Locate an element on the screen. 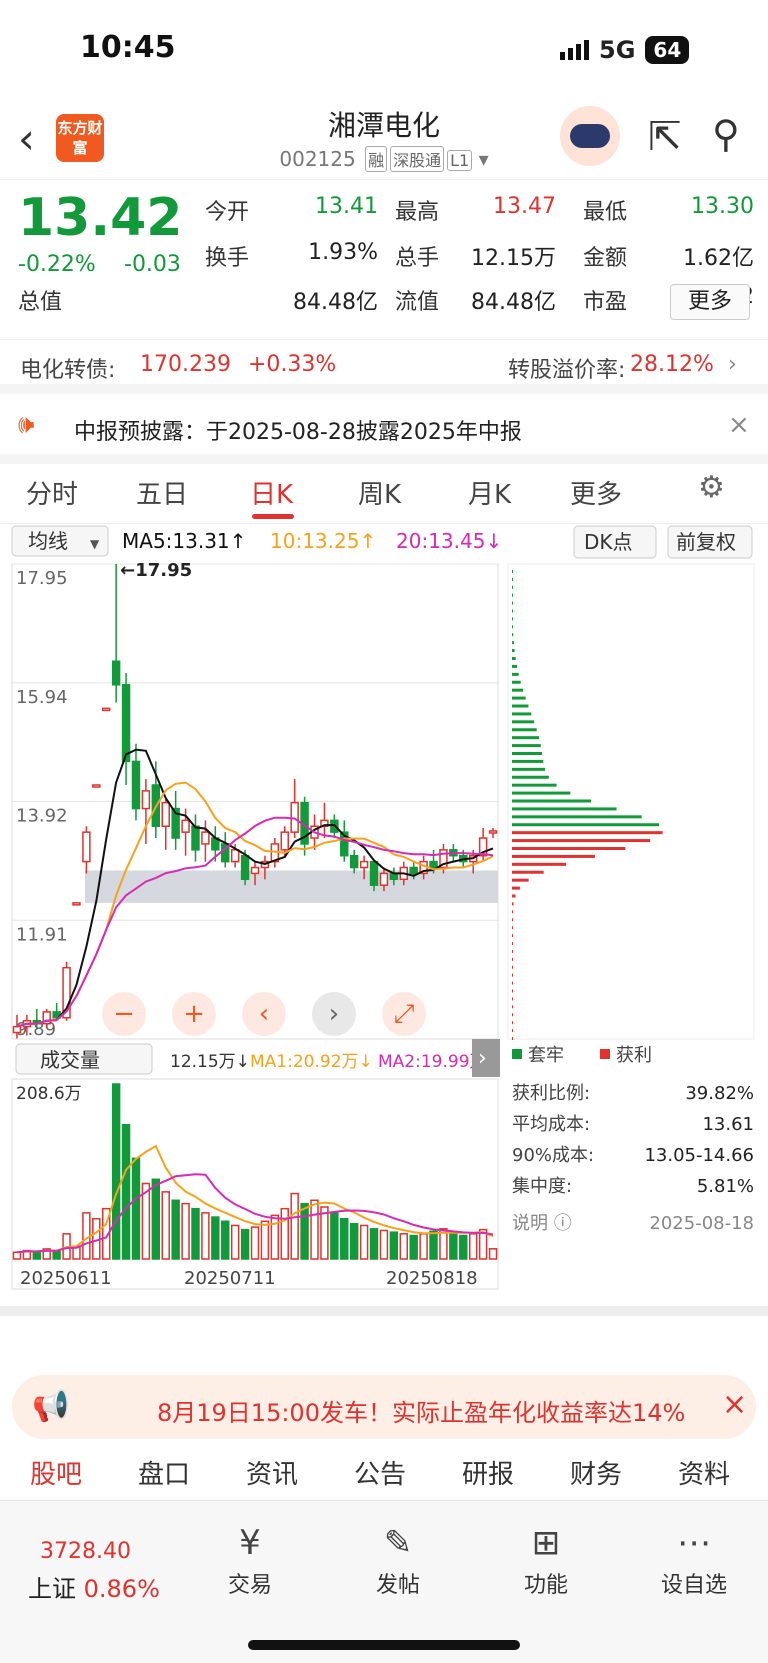 The width and height of the screenshot is (768, 1663). chevron-right-icon: › is located at coordinates (732, 364).